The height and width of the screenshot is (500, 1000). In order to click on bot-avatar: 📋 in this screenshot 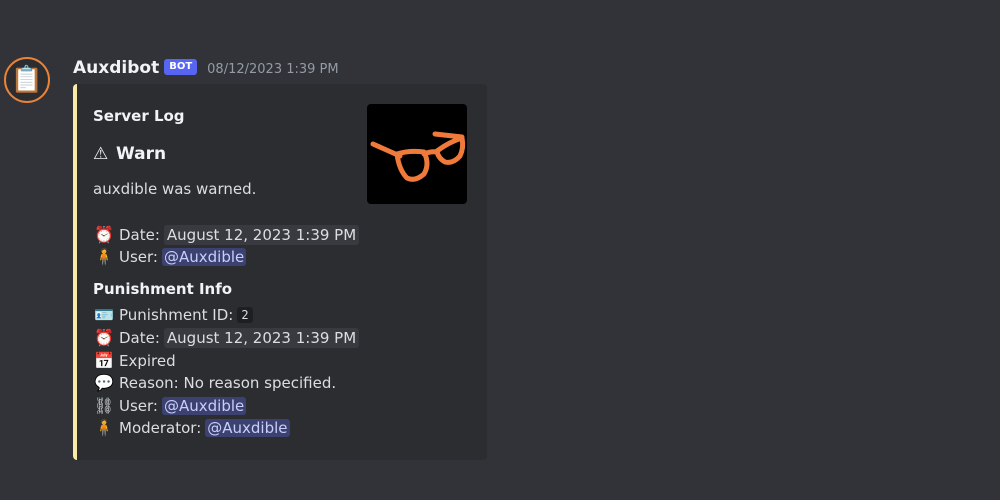, I will do `click(27, 80)`.